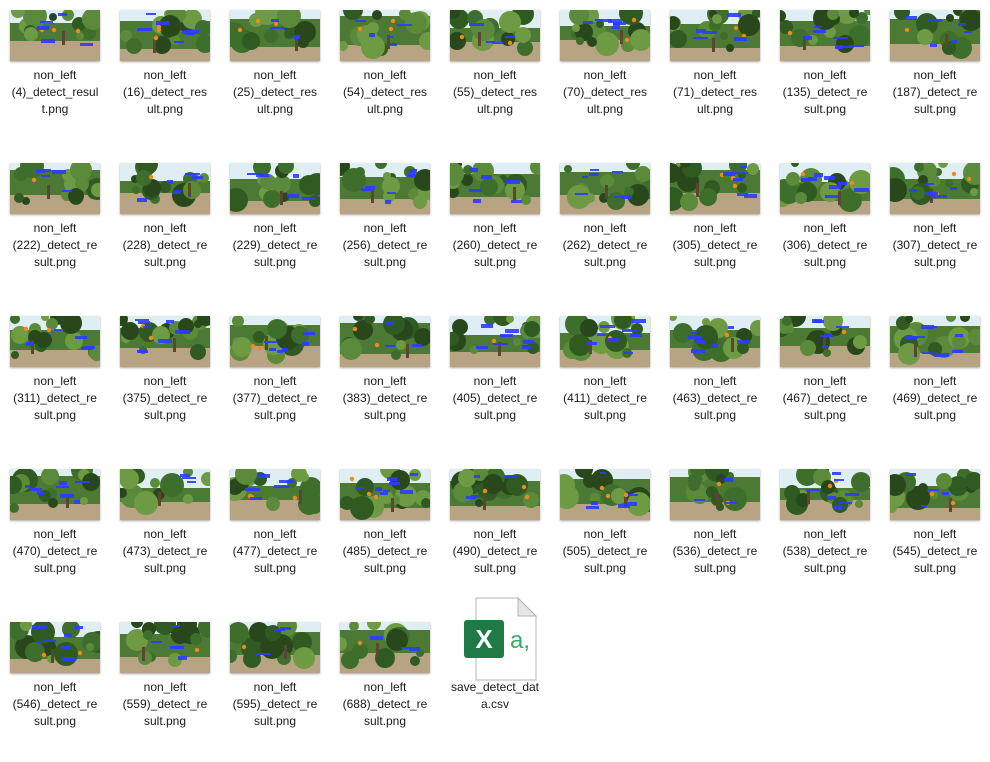 This screenshot has width=990, height=762. I want to click on file-item: non_left (485)_detect_re sult.png, so click(385, 534).